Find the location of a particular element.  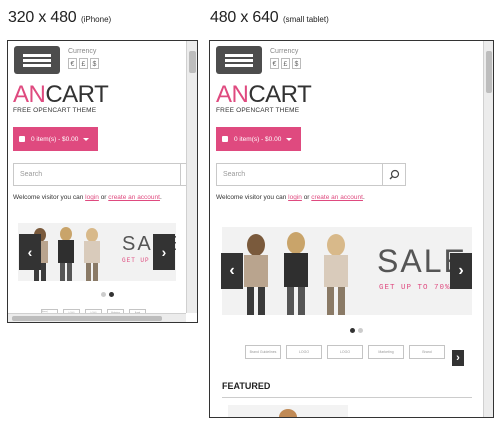

caption-tablet: 480 x 640 (small tablet) is located at coordinates (269, 18).